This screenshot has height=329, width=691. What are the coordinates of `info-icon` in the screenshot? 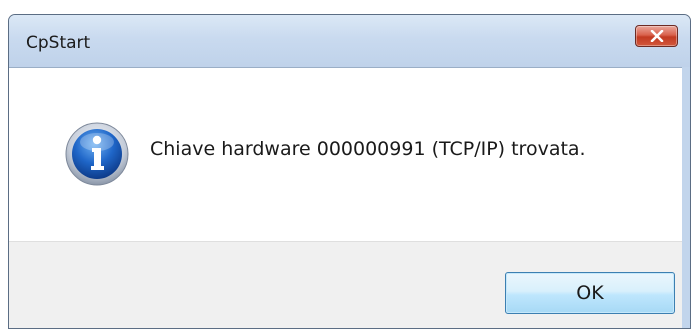 It's located at (97, 154).